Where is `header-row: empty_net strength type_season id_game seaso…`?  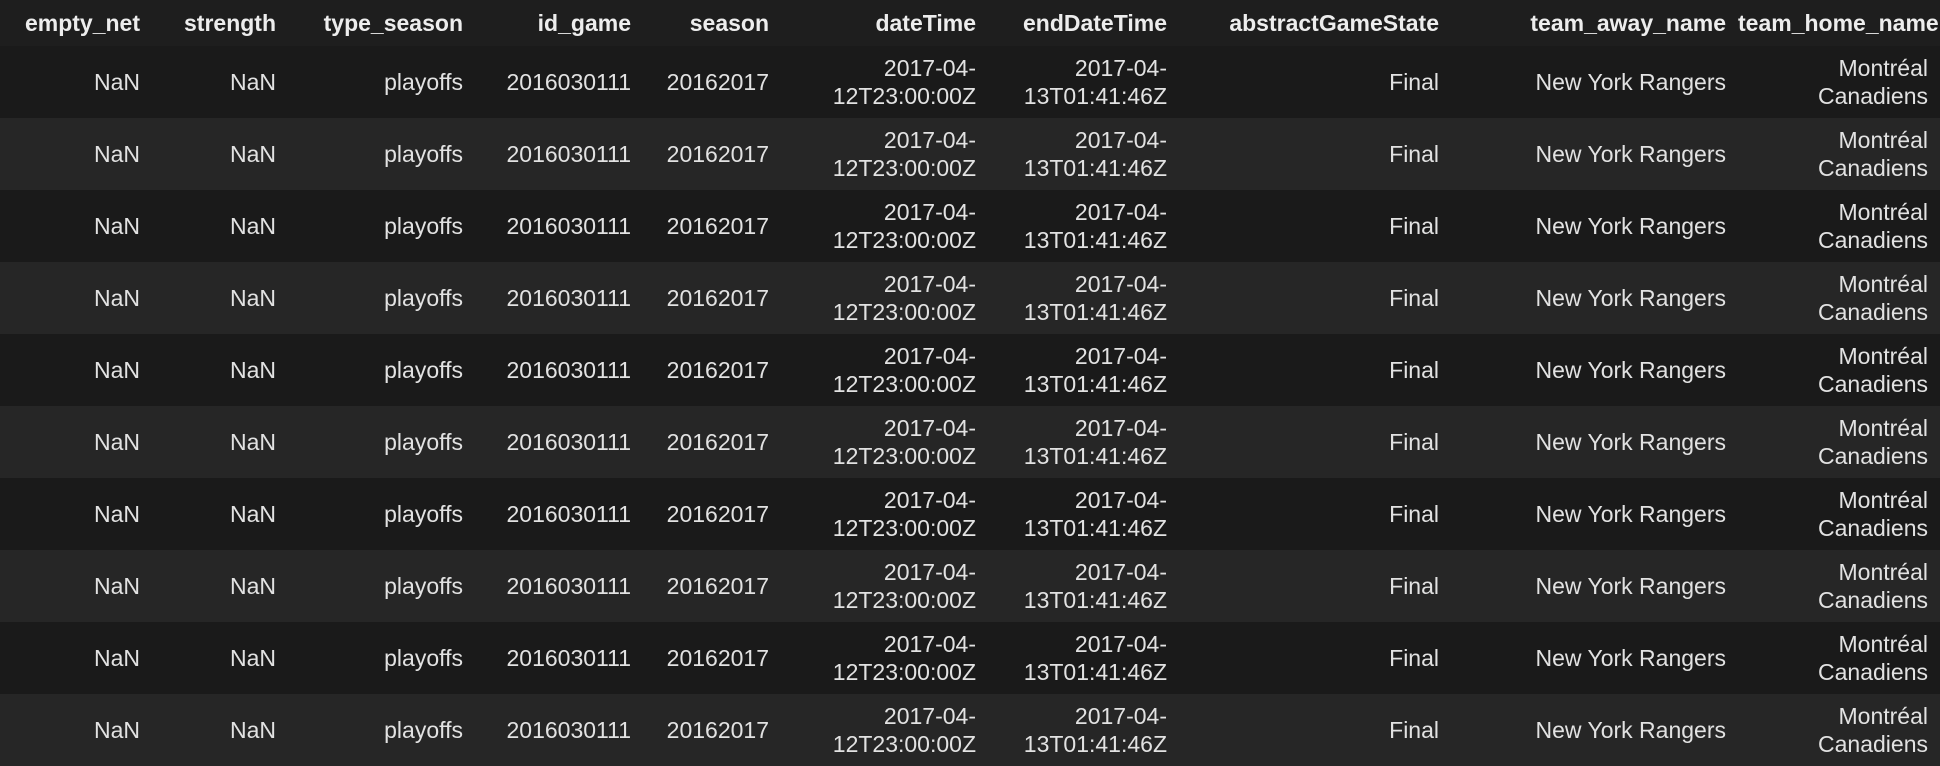
header-row: empty_net strength type_season id_game seaso… is located at coordinates (970, 23).